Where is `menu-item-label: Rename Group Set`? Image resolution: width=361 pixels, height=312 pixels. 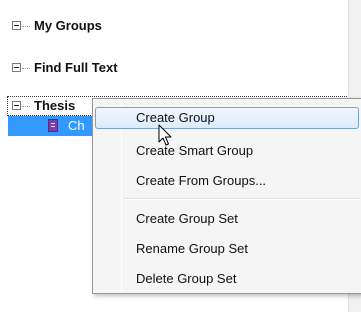
menu-item-label: Rename Group Set is located at coordinates (192, 248).